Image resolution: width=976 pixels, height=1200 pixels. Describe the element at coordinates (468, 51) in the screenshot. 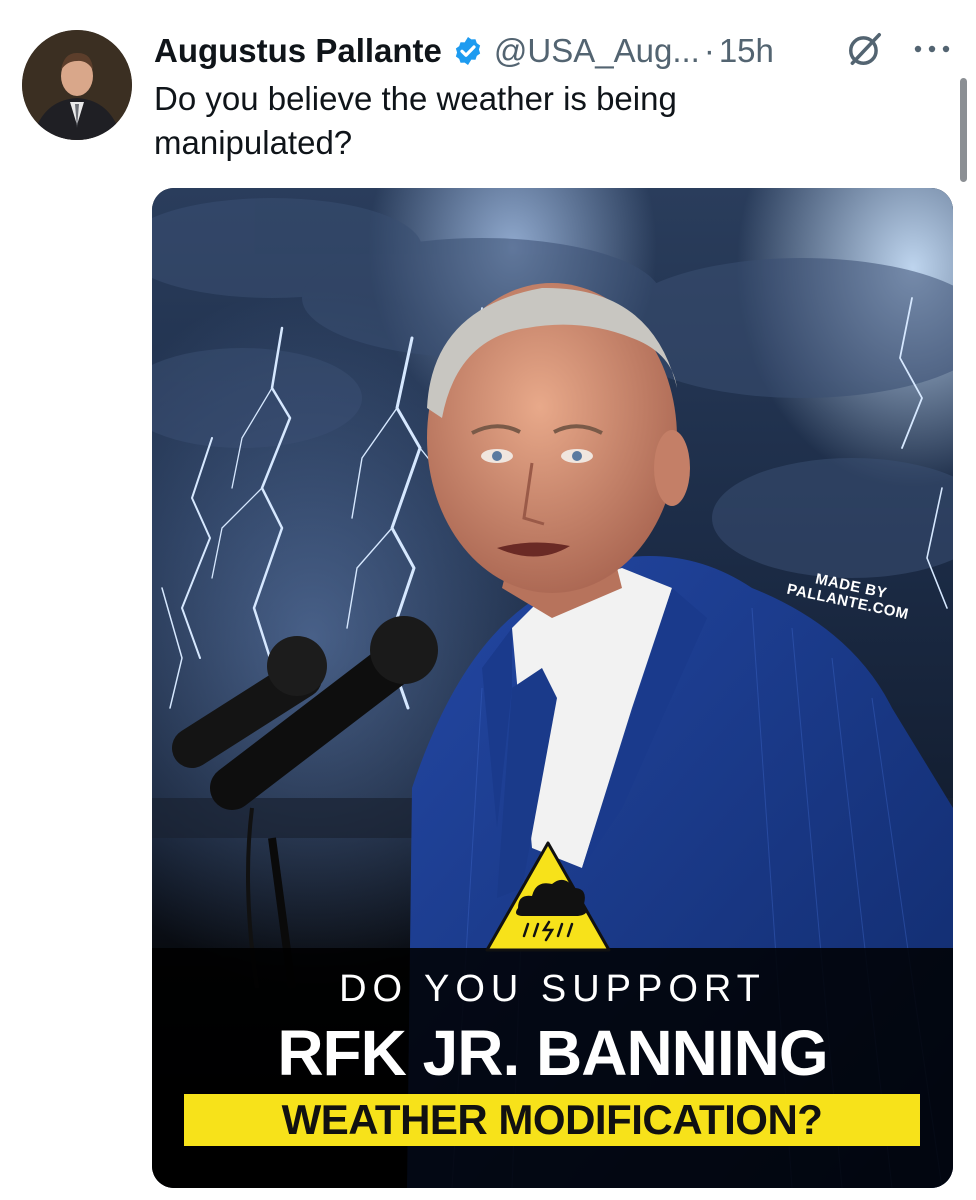

I see `verified-badge-icon` at that location.